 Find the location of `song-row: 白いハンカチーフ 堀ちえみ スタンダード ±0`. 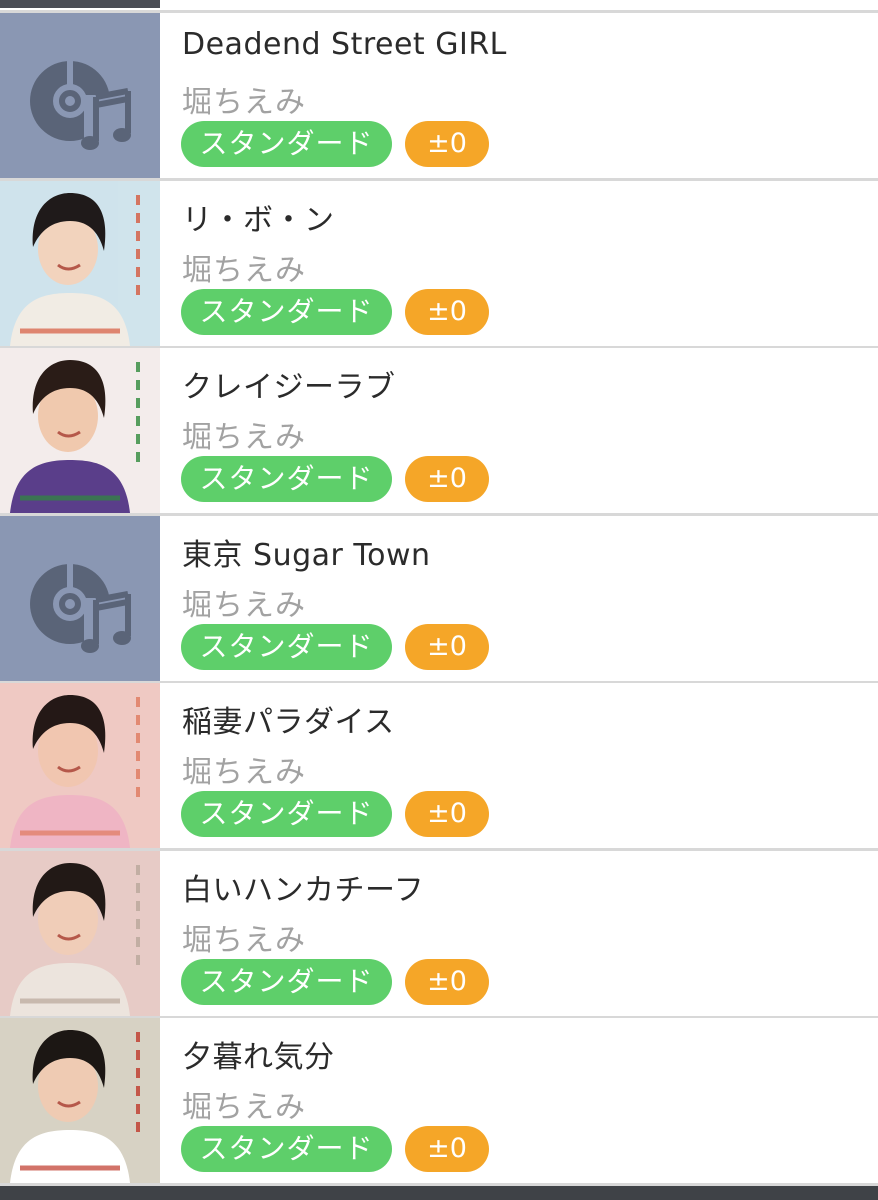

song-row: 白いハンカチーフ 堀ちえみ スタンダード ±0 is located at coordinates (439, 933).